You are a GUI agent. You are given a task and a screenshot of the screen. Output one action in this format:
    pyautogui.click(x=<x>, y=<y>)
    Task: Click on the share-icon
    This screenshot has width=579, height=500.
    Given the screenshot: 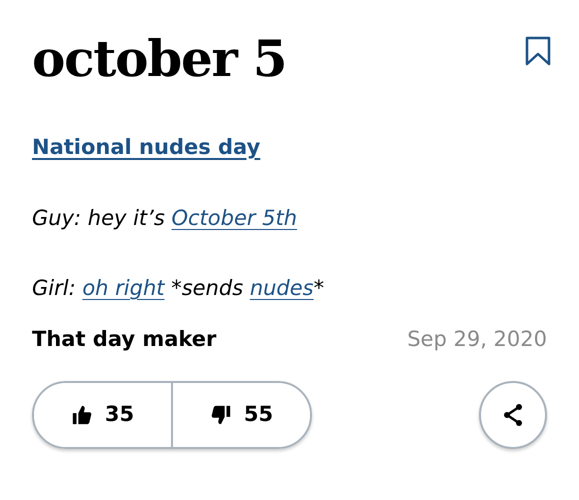 What is the action you would take?
    pyautogui.click(x=513, y=415)
    